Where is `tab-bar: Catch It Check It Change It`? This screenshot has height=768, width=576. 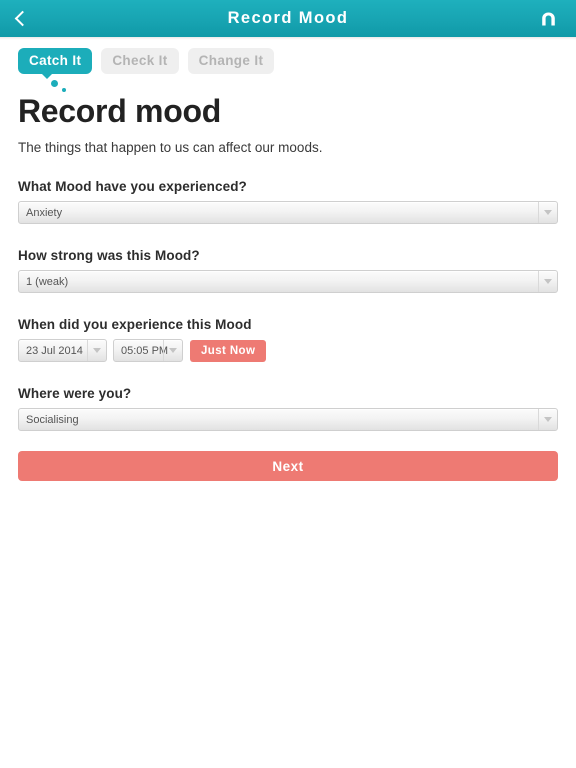
tab-bar: Catch It Check It Change It is located at coordinates (288, 66).